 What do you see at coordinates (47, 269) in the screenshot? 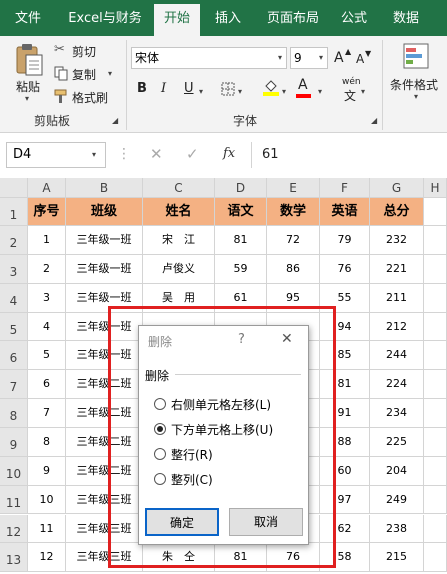
I see `table-cell: 2` at bounding box center [47, 269].